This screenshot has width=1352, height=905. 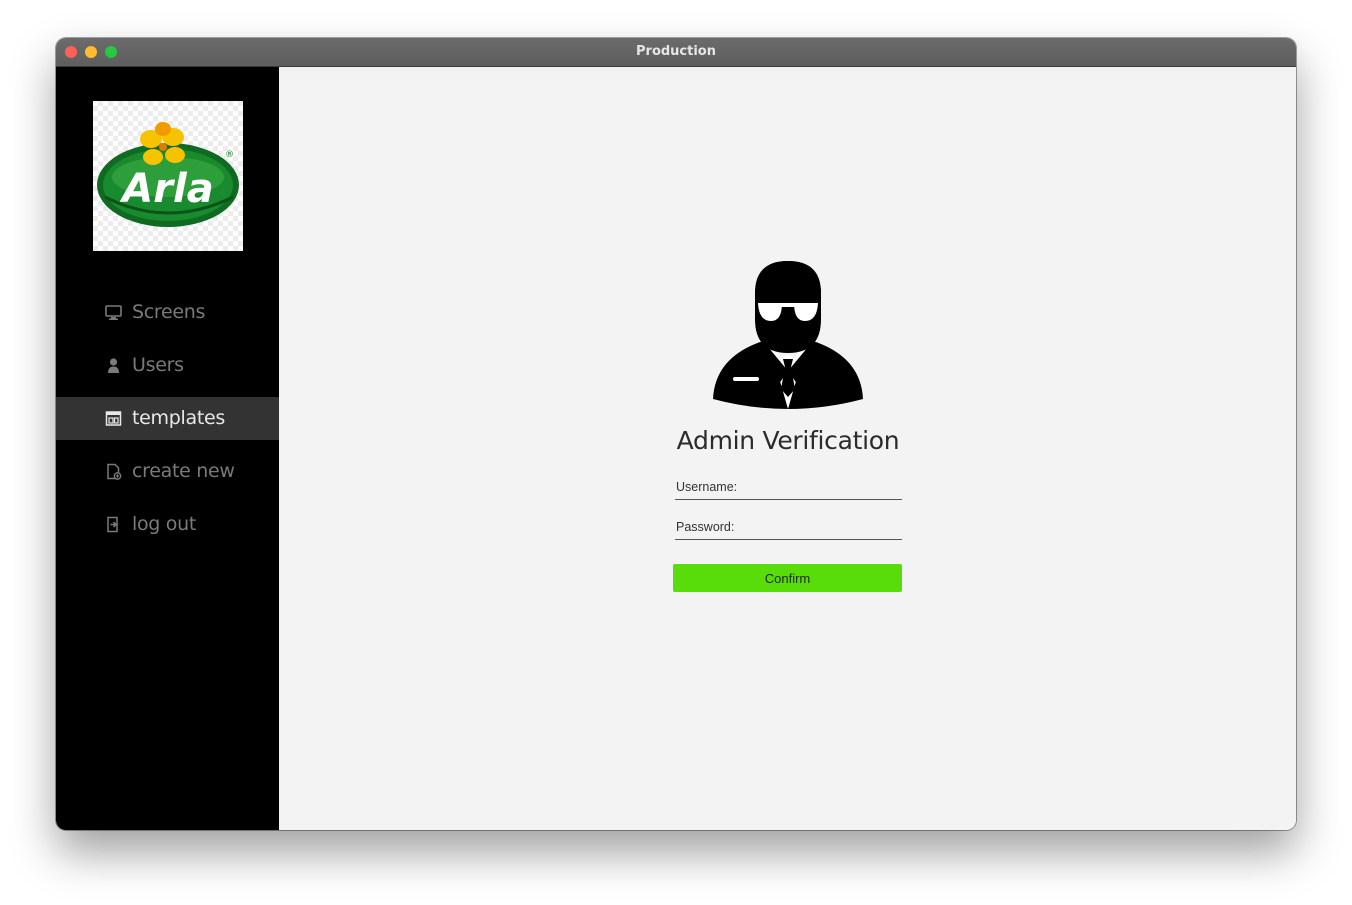 What do you see at coordinates (164, 524) in the screenshot?
I see `sidebar-item-label: log out` at bounding box center [164, 524].